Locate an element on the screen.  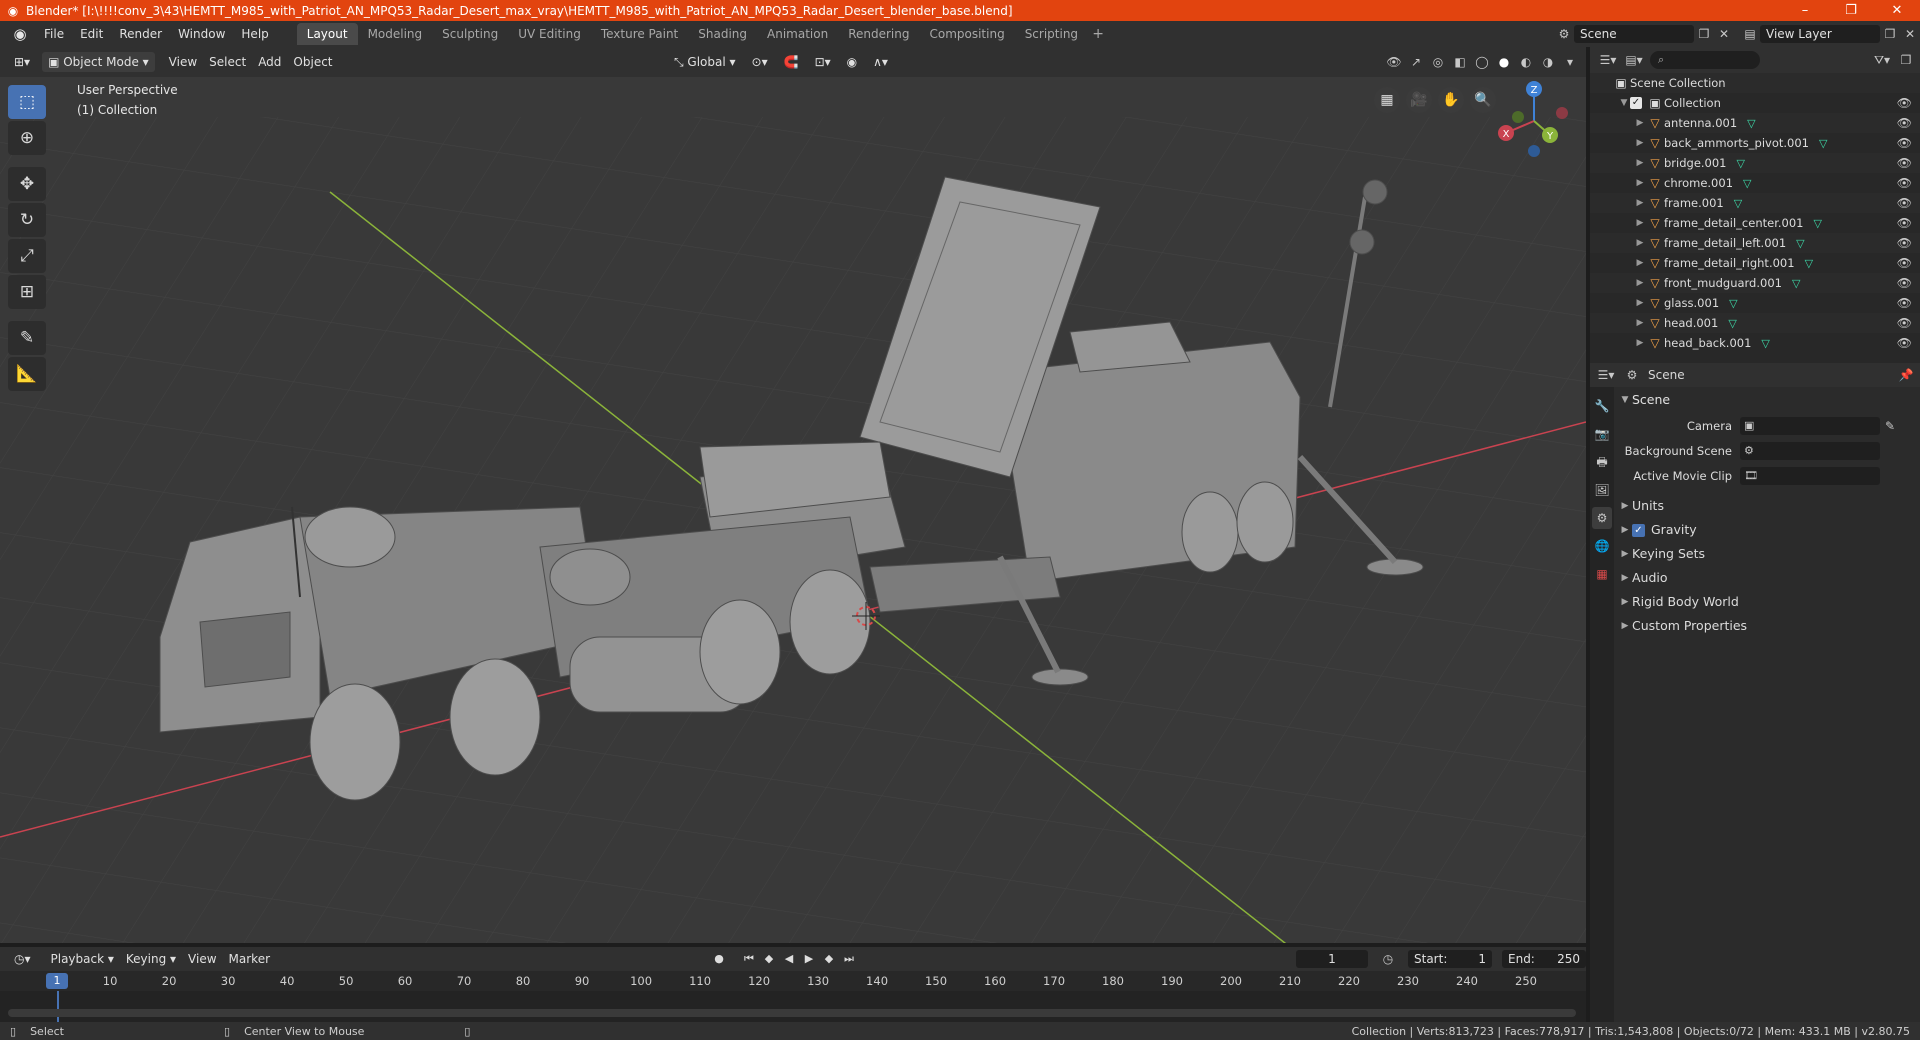
outliner-object-row: ▶ ▽ frame_detail_left.001 ▽ 👁 is located at coordinates (1755, 243).